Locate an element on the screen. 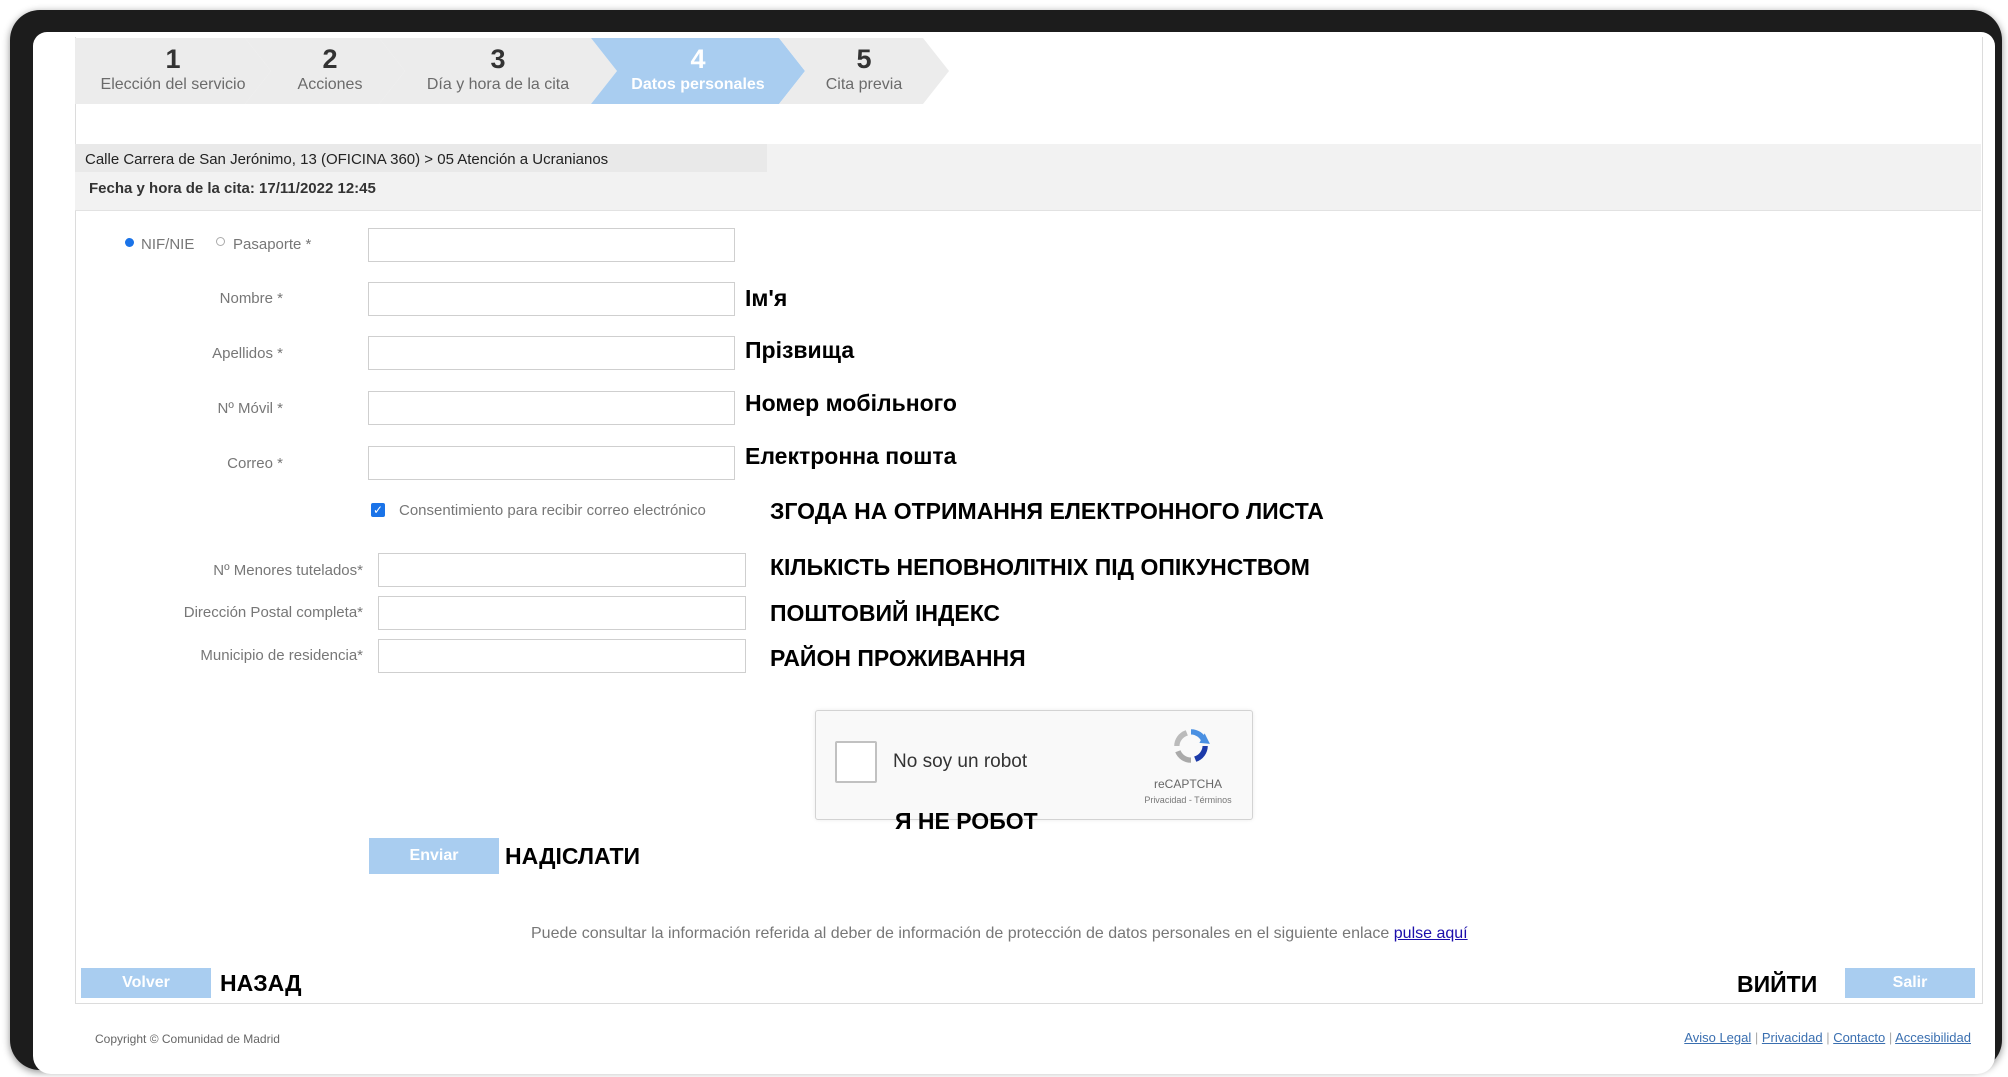  step-label: Elección del servicio is located at coordinates (173, 84).